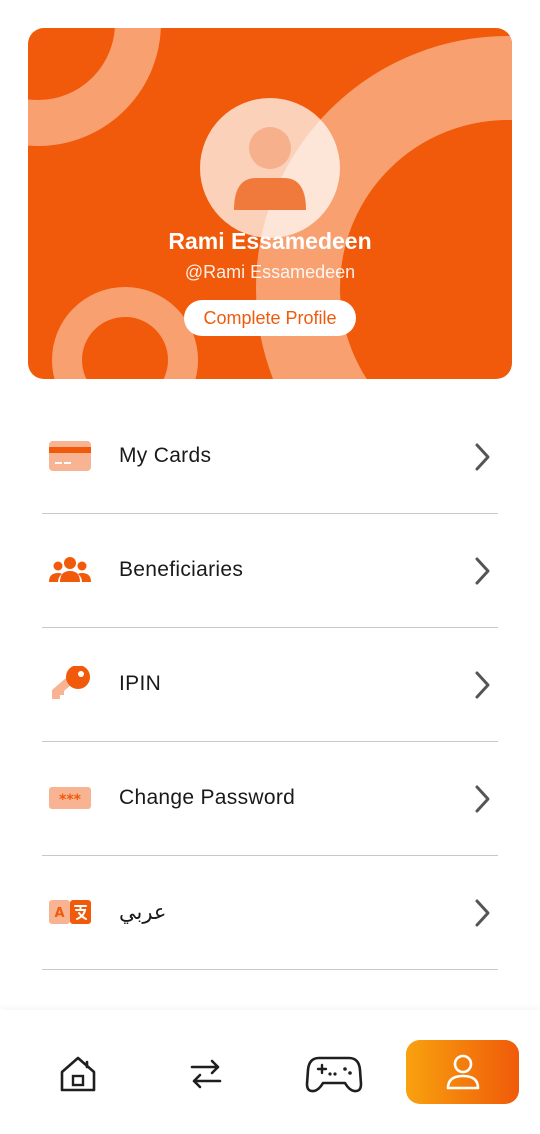 The height and width of the screenshot is (1134, 540). I want to click on nav-games, so click(334, 1073).